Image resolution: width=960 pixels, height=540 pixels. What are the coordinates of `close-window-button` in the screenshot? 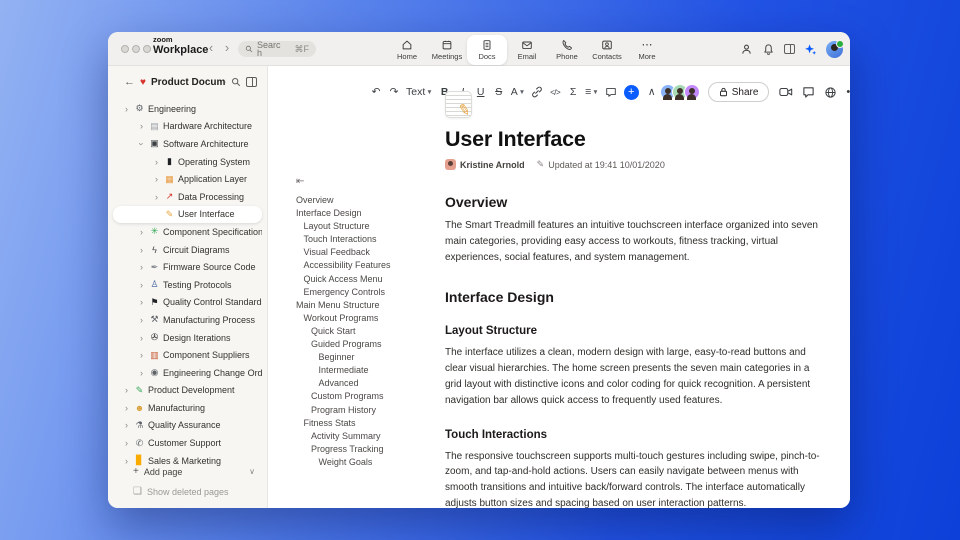 It's located at (125, 49).